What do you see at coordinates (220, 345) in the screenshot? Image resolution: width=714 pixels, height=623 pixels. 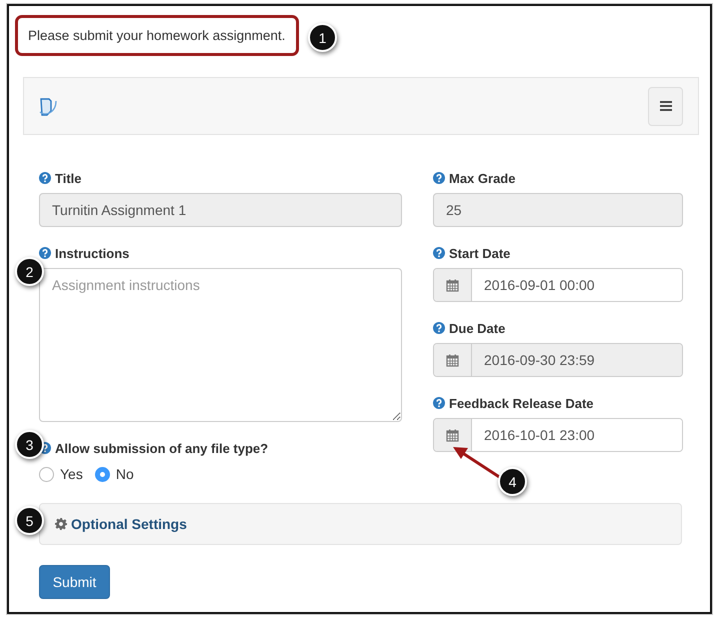 I see `instructions-field: Assignment instructions` at bounding box center [220, 345].